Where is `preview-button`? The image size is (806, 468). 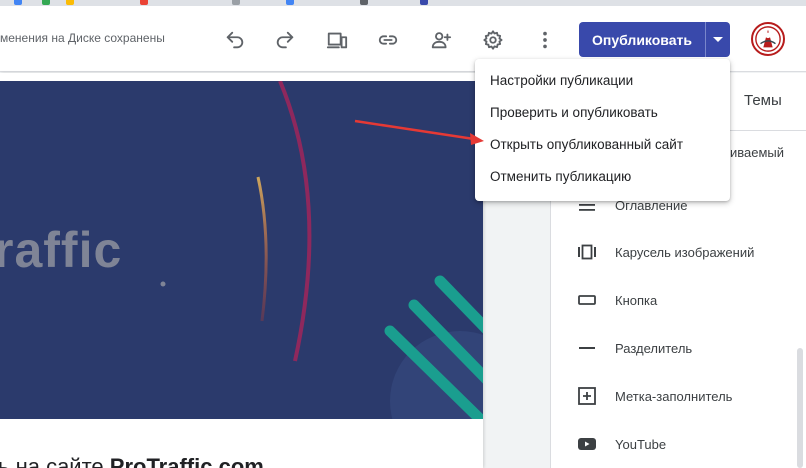 preview-button is located at coordinates (337, 40).